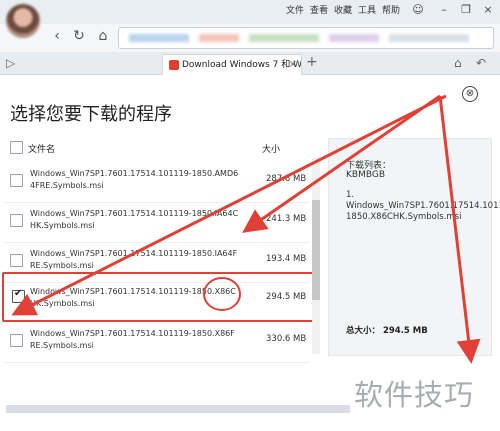 The height and width of the screenshot is (431, 500). I want to click on file-size: 241.3 MB, so click(286, 219).